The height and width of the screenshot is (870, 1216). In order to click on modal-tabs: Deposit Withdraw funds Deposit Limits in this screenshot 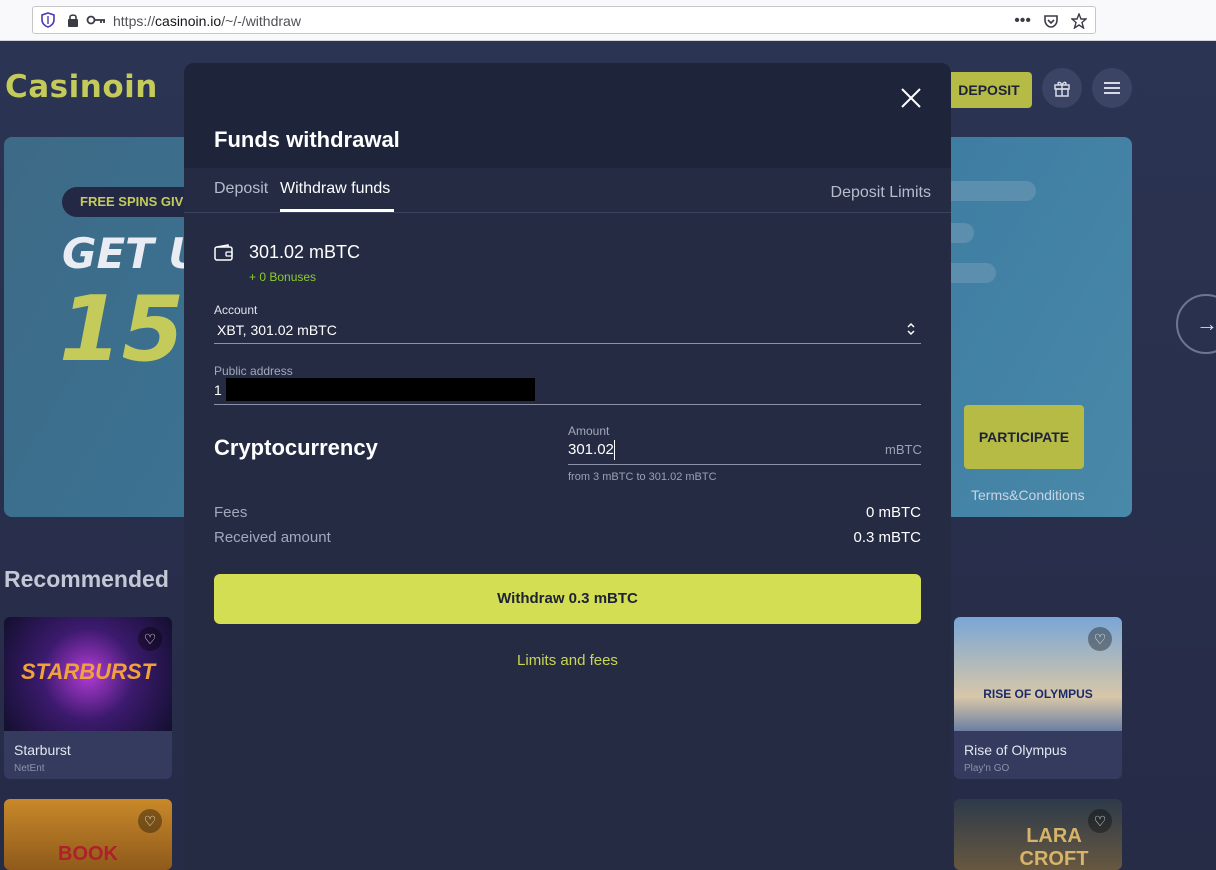, I will do `click(567, 190)`.